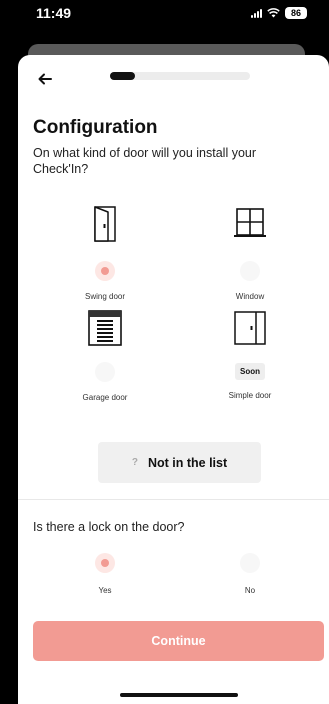 This screenshot has width=329, height=704. I want to click on garage-door-radio, so click(105, 372).